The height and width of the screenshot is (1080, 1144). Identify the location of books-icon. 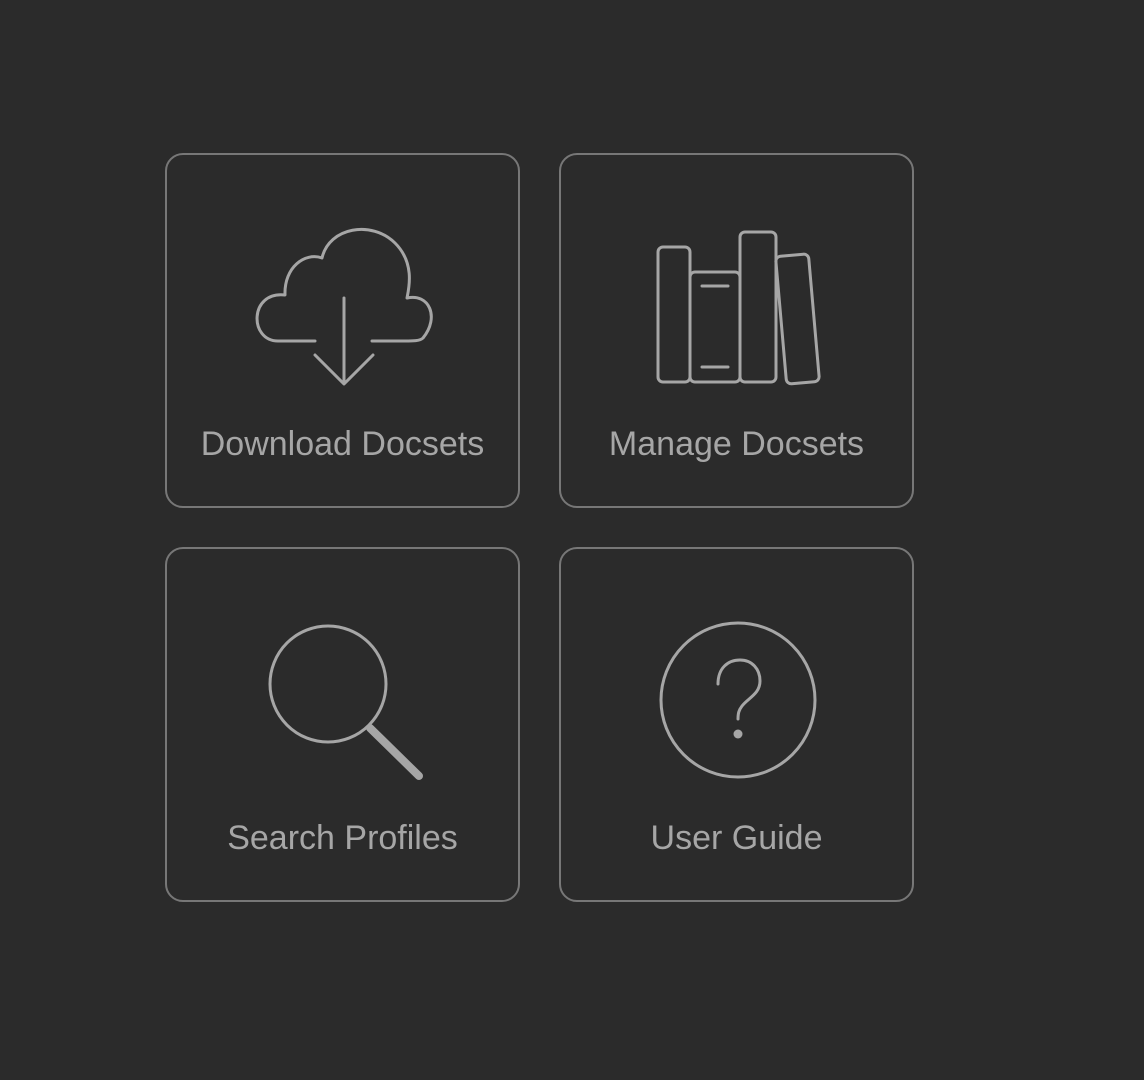
(738, 308).